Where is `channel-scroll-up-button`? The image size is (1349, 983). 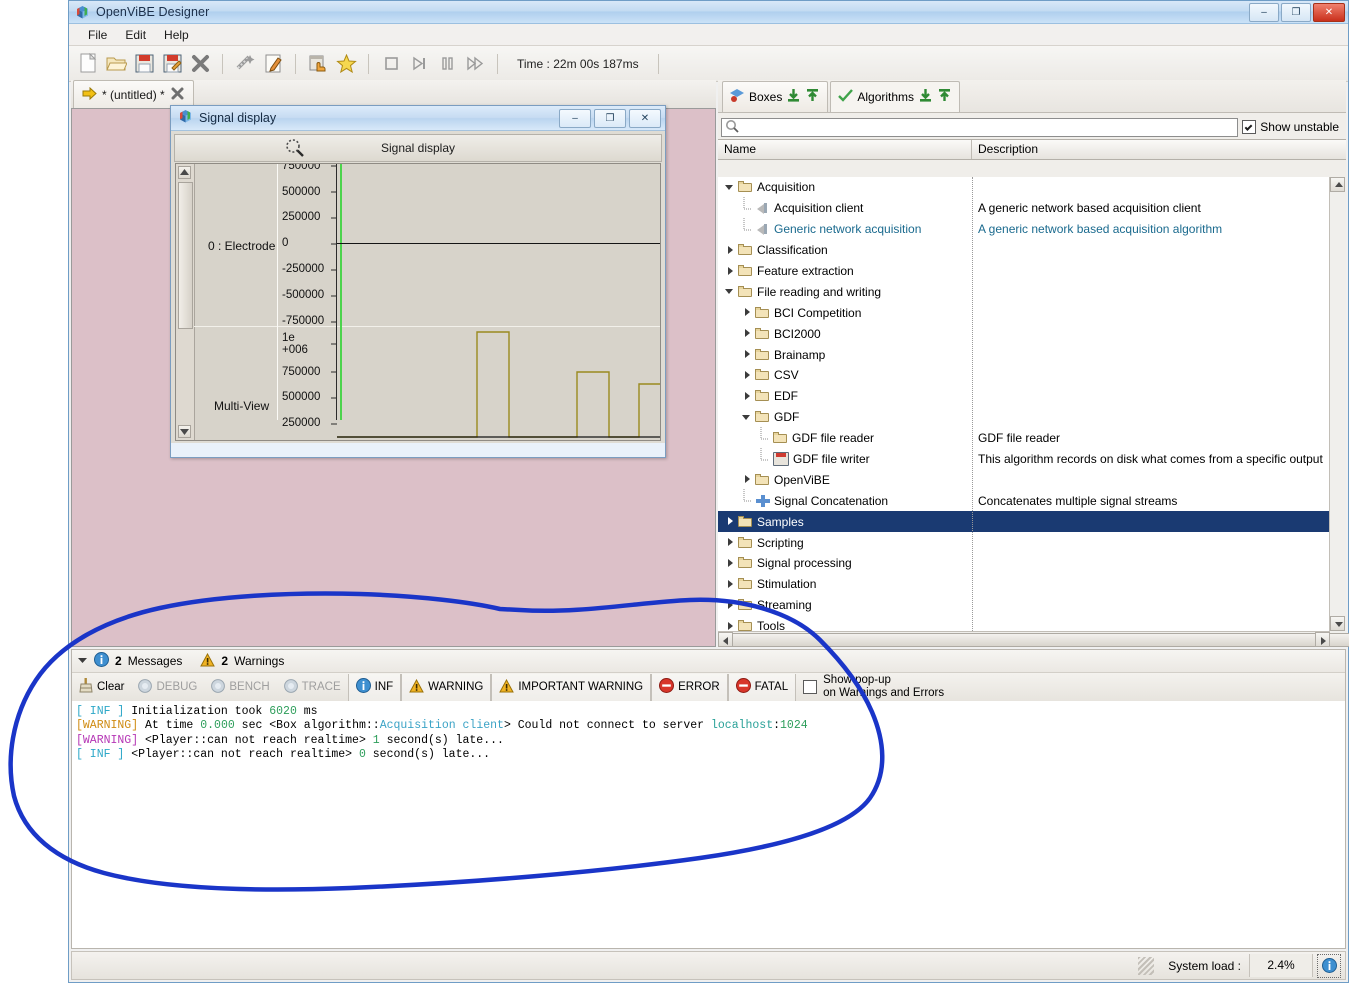 channel-scroll-up-button is located at coordinates (184, 172).